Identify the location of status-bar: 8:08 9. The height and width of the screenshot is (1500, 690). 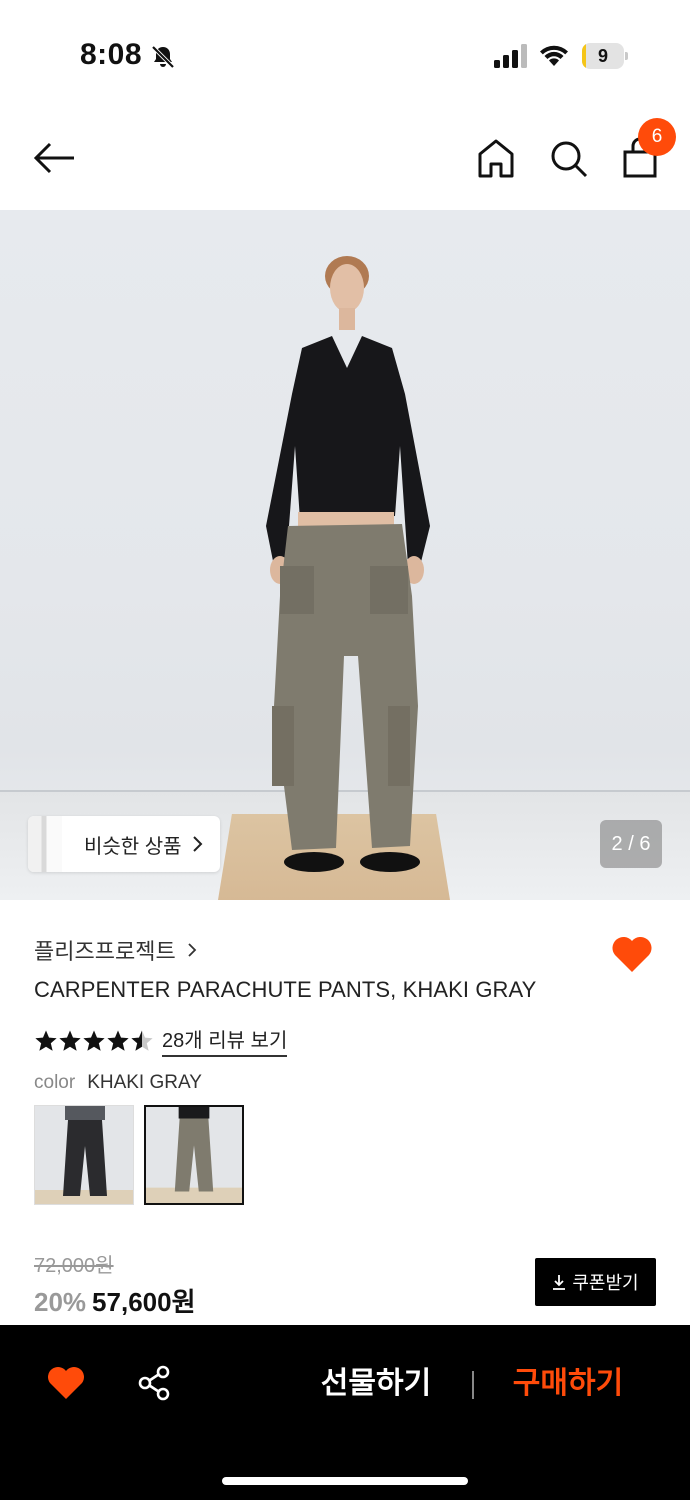
(345, 55).